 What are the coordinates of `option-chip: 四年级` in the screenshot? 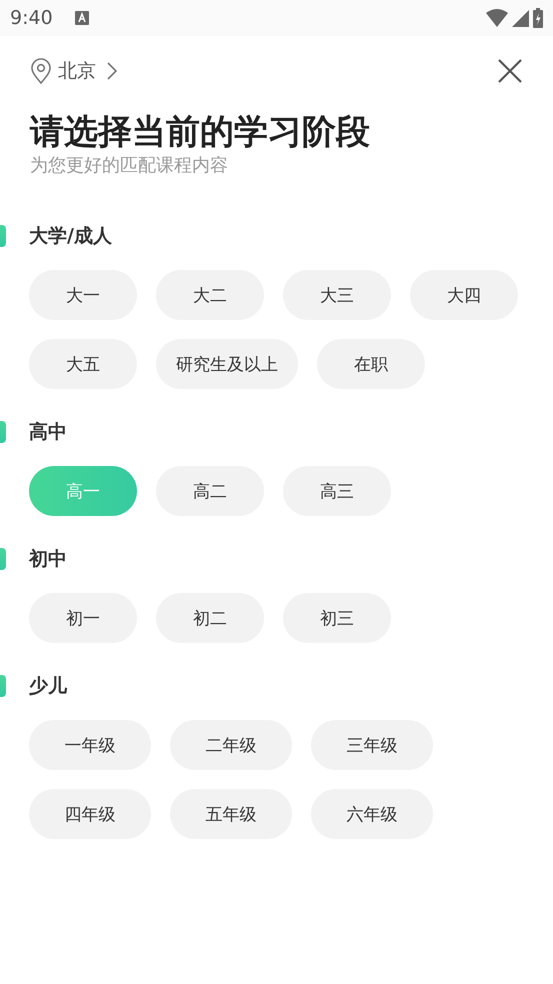 It's located at (90, 814).